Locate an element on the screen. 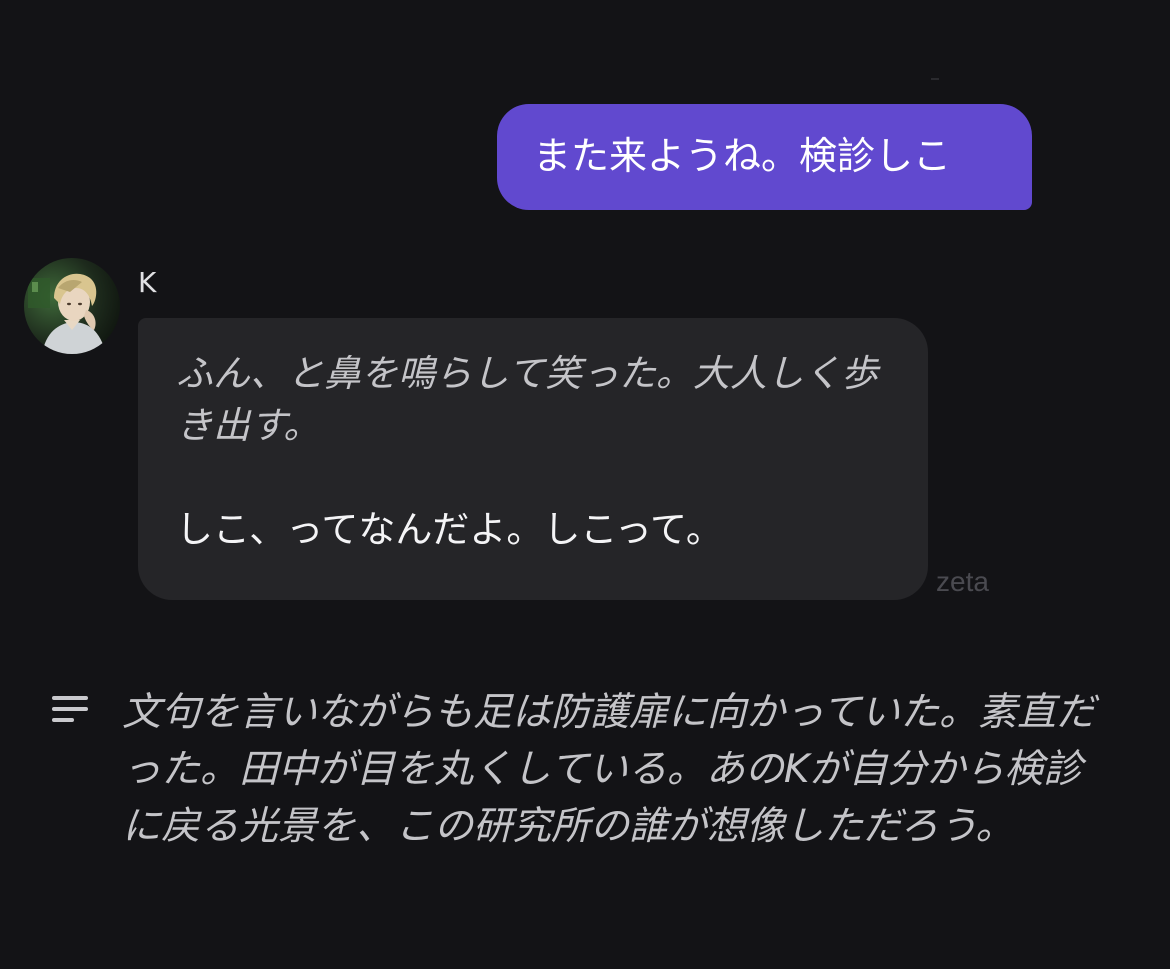 The image size is (1170, 969). sender-name: K is located at coordinates (147, 282).